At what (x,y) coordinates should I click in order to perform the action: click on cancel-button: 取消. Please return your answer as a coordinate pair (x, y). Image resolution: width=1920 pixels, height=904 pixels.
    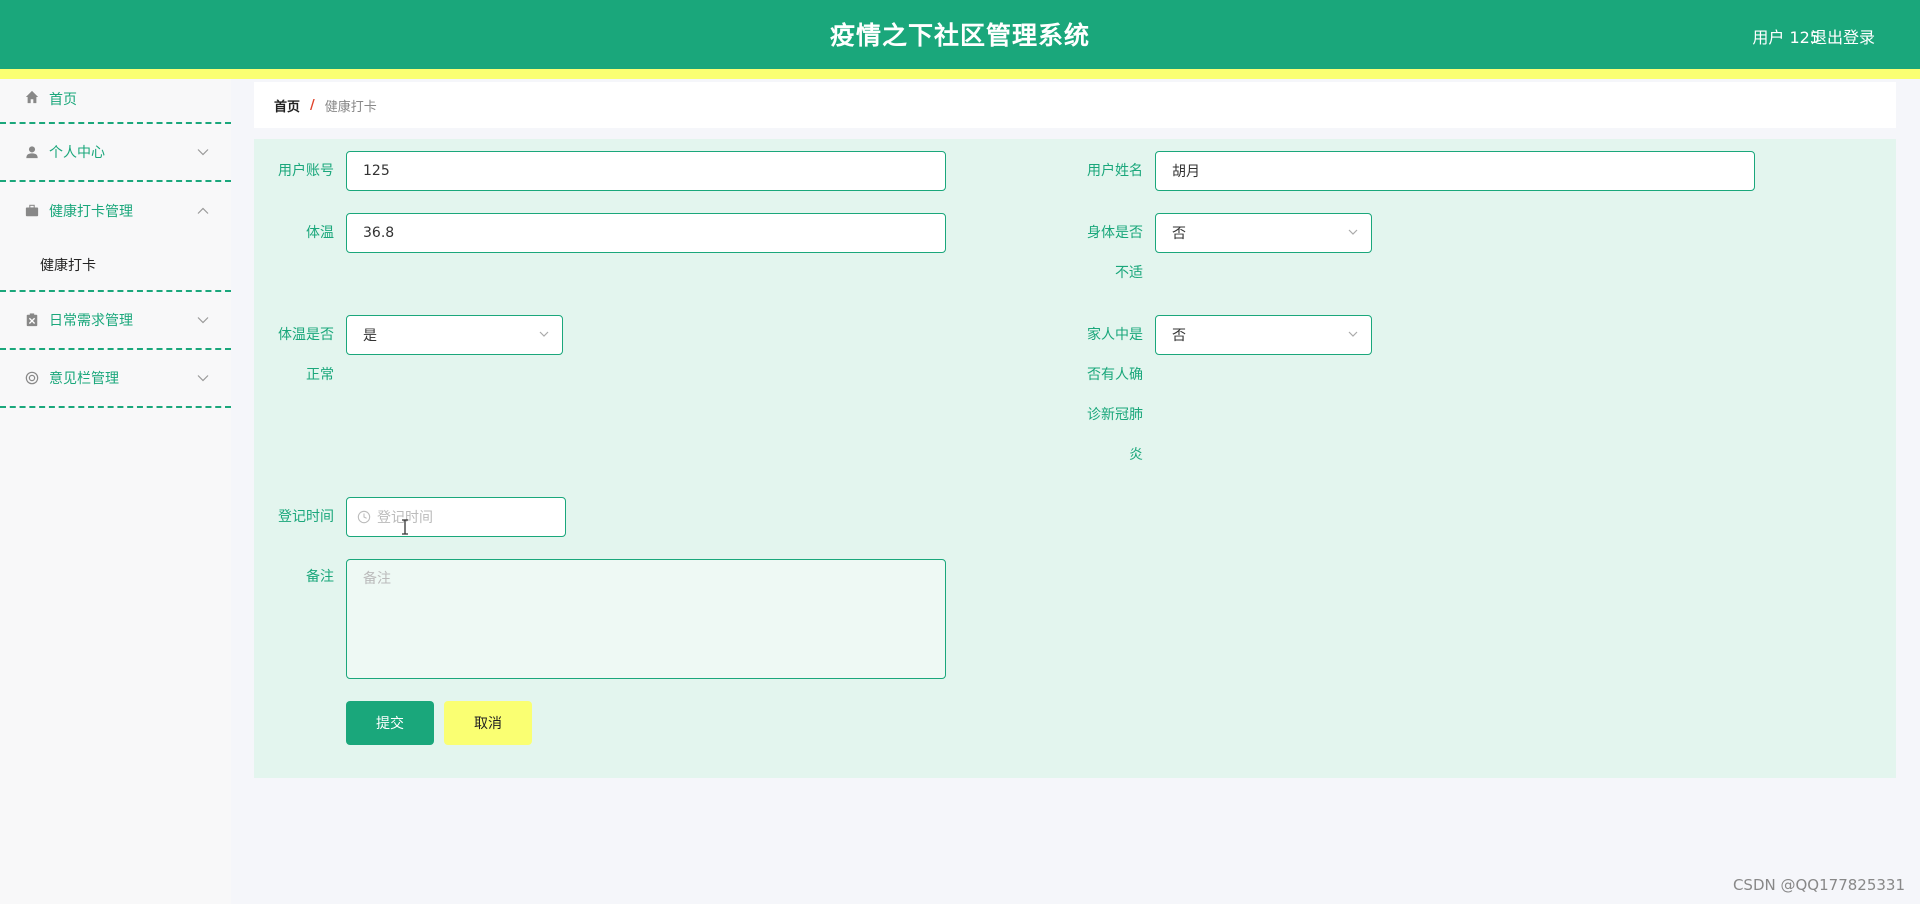
    Looking at the image, I should click on (488, 723).